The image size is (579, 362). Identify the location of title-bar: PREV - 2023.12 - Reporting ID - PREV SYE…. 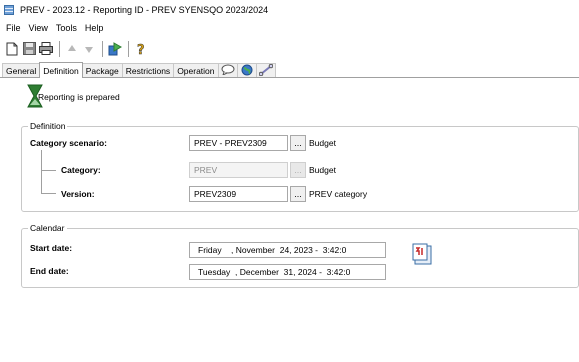
(289, 10).